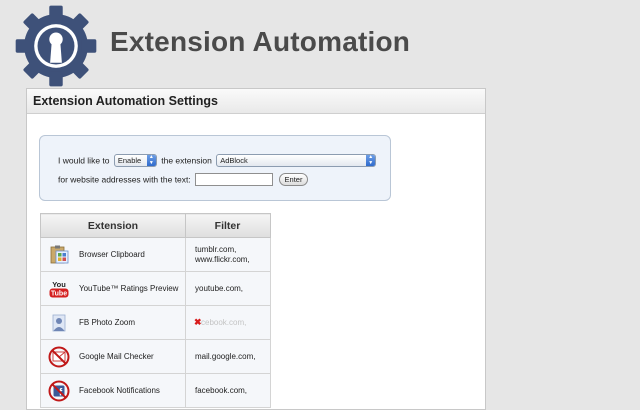  I want to click on panel-title: Extension Automation Settings, so click(256, 101).